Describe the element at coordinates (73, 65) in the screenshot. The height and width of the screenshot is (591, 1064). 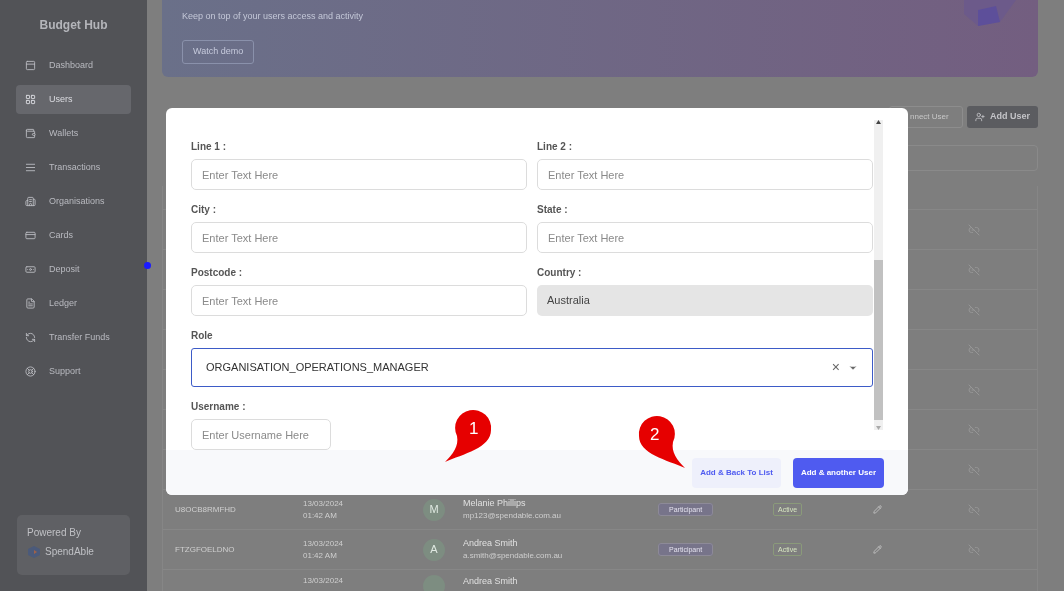
I see `nav-item: Dashboard` at that location.